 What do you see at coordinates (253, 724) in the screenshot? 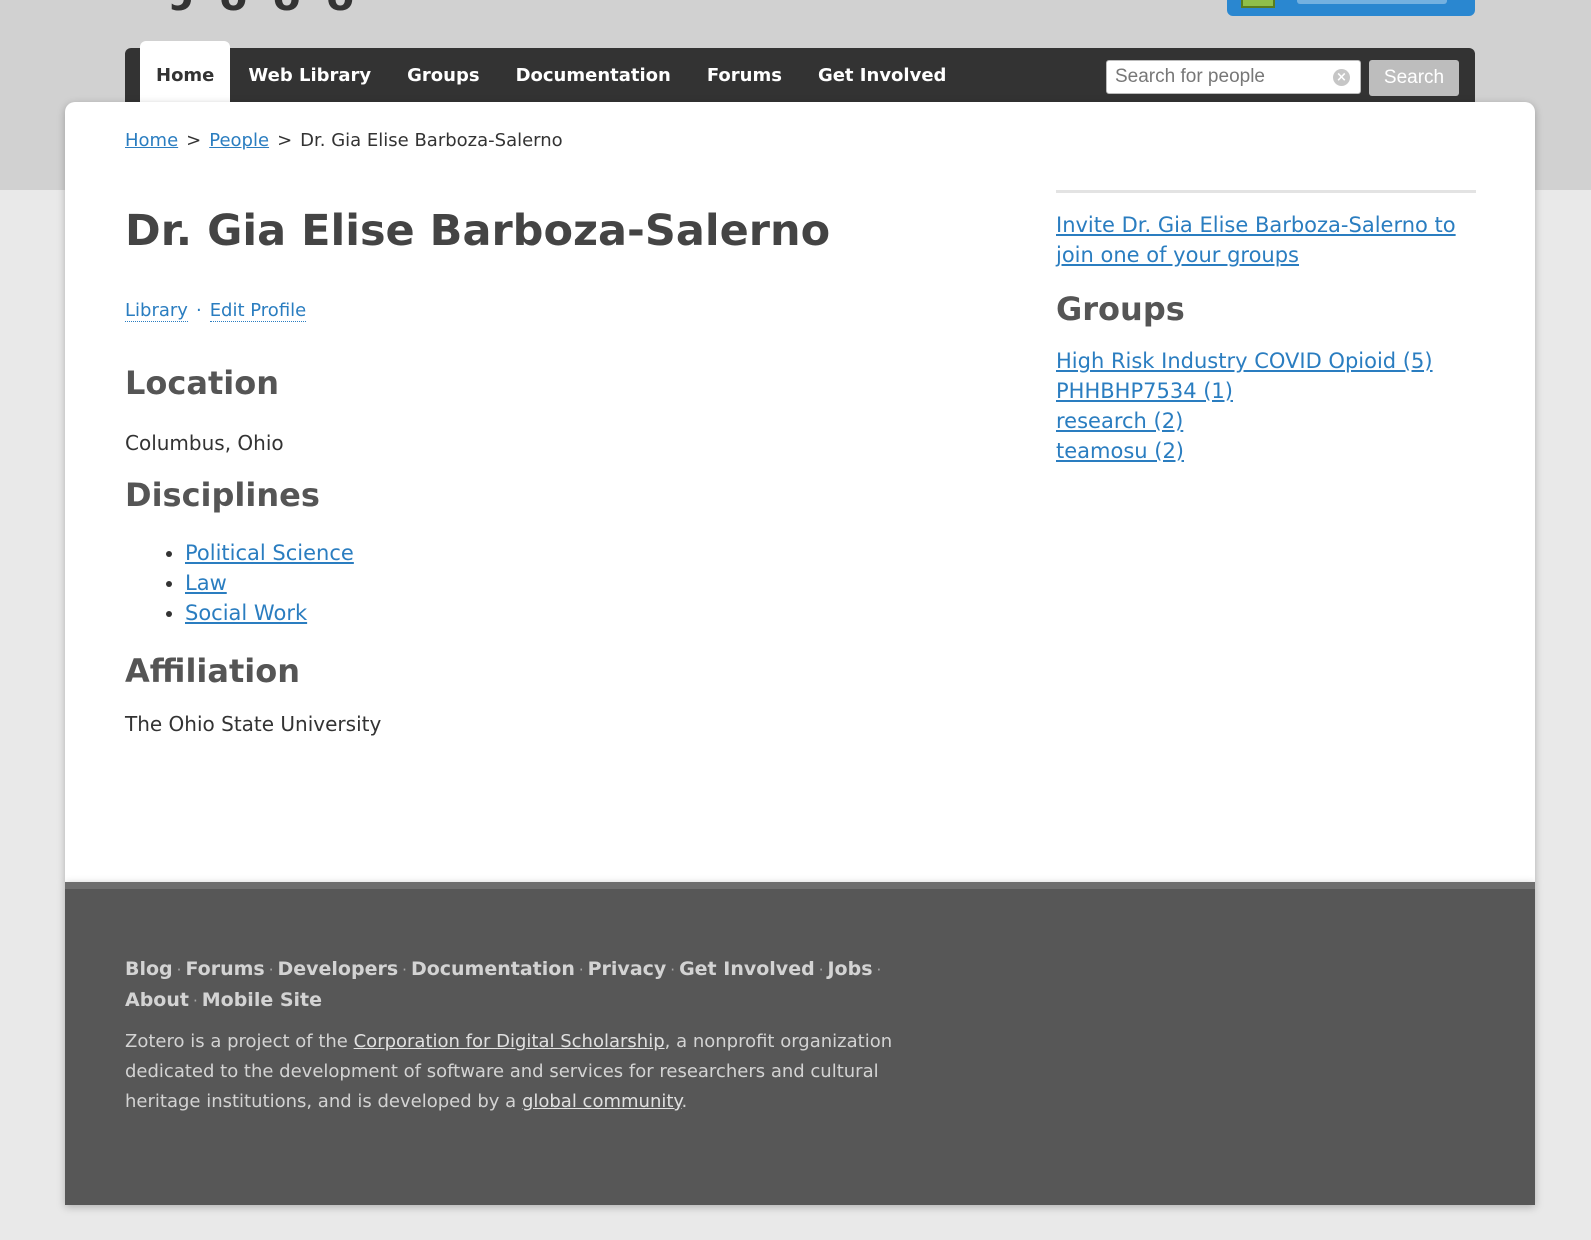
I see `affiliation-value: The Ohio State University` at bounding box center [253, 724].